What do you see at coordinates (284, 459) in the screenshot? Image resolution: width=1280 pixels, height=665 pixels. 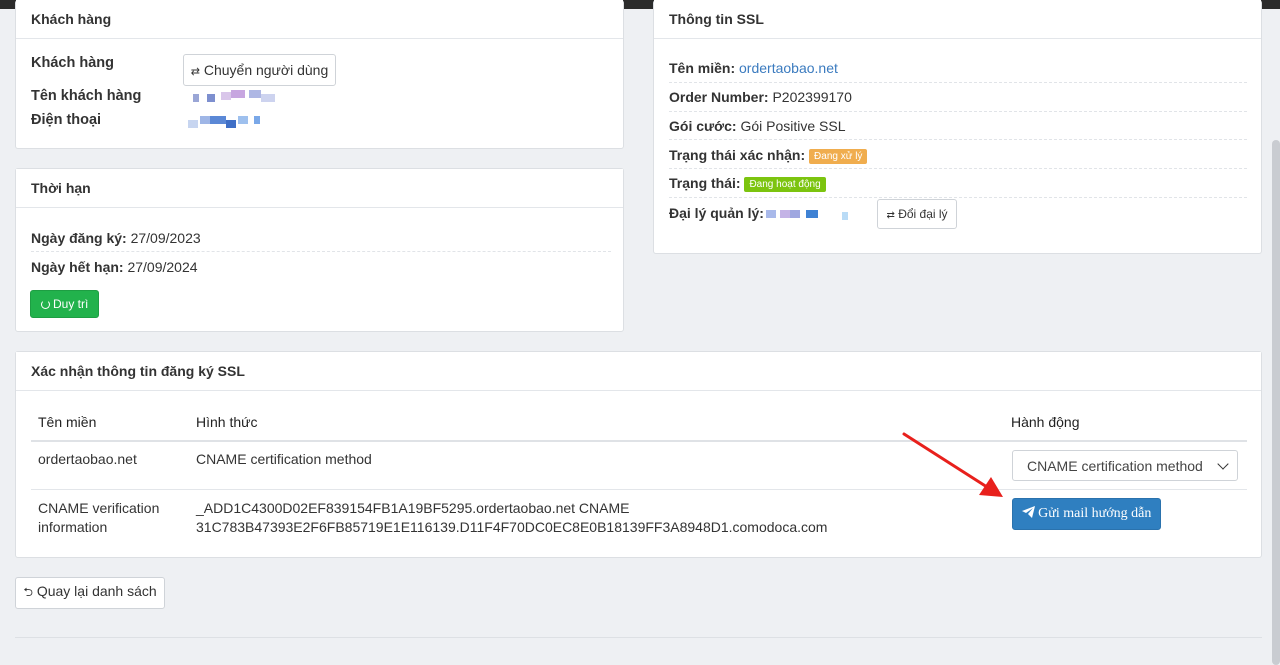 I see `row1-method: CNAME certification method` at bounding box center [284, 459].